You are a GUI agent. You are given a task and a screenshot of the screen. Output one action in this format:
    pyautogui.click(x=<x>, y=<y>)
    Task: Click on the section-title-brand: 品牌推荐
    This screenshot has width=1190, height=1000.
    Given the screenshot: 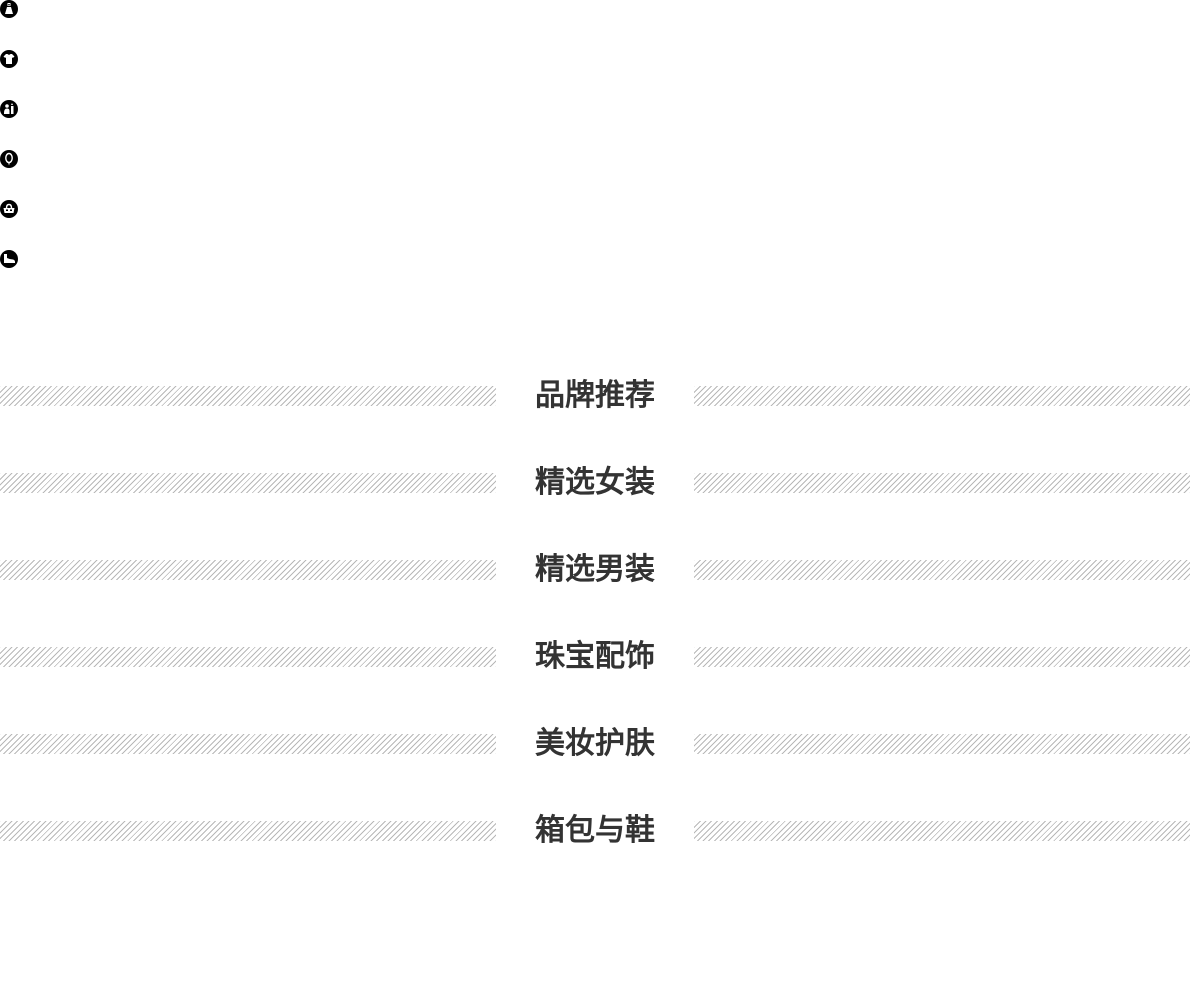 What is the action you would take?
    pyautogui.click(x=595, y=396)
    